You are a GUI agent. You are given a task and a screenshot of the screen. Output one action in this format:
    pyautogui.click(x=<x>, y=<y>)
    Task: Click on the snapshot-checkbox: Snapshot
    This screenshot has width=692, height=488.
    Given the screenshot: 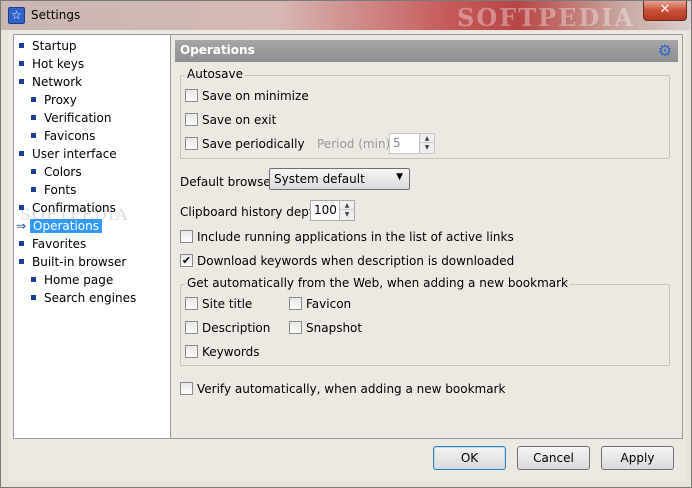 What is the action you would take?
    pyautogui.click(x=325, y=328)
    